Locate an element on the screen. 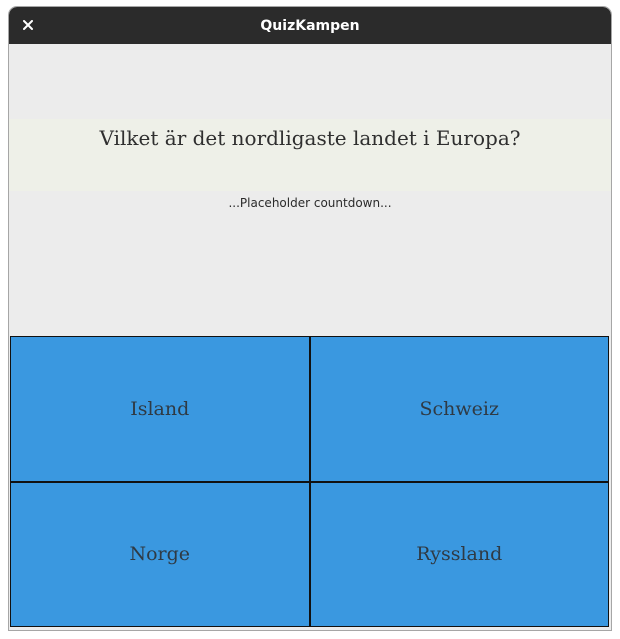 This screenshot has height=639, width=620. answer-button-island: Island is located at coordinates (160, 409).